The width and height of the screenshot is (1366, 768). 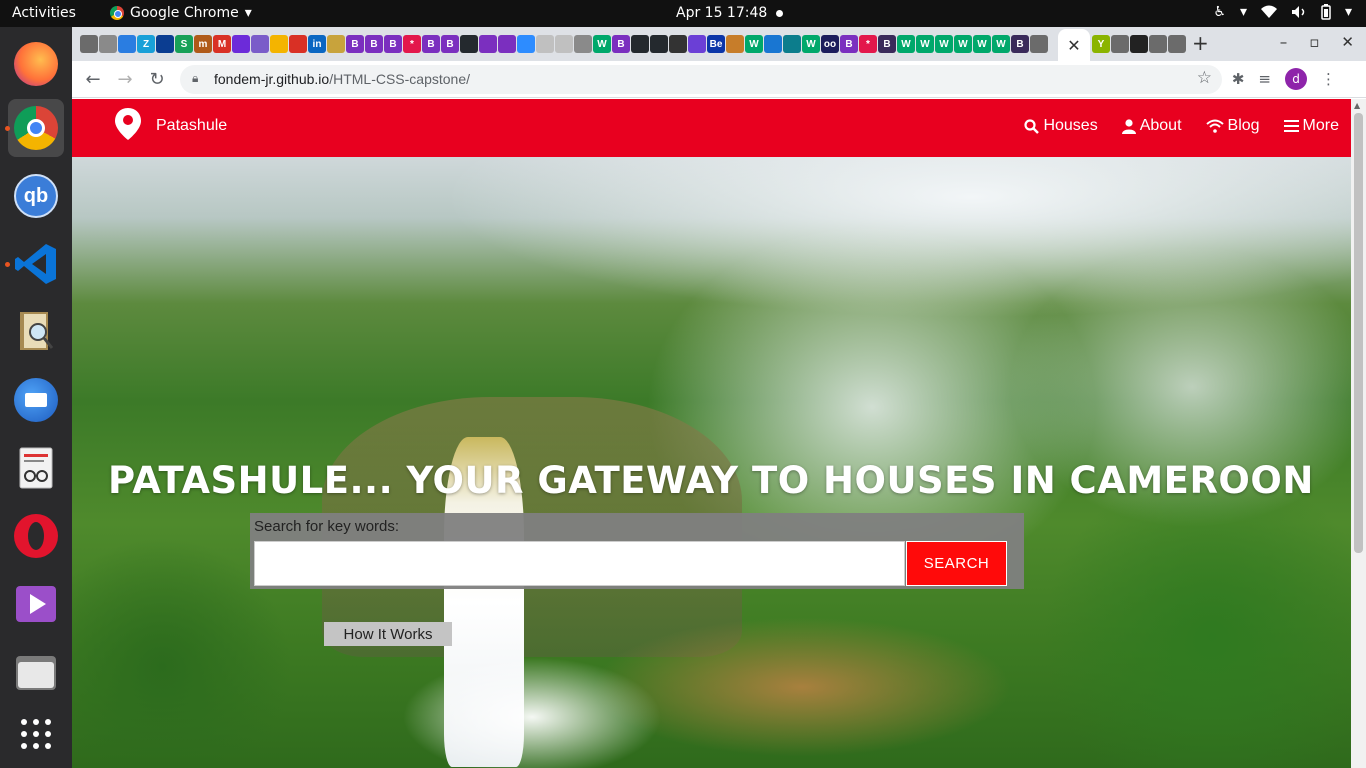 I want to click on lock-icon: 🔒︎, so click(x=195, y=78).